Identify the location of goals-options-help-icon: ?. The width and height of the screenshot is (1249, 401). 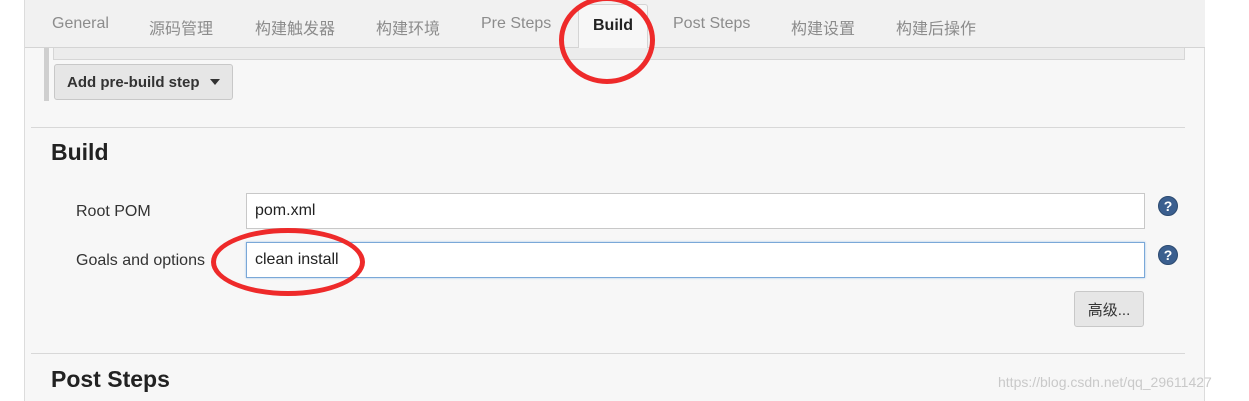
(1168, 255).